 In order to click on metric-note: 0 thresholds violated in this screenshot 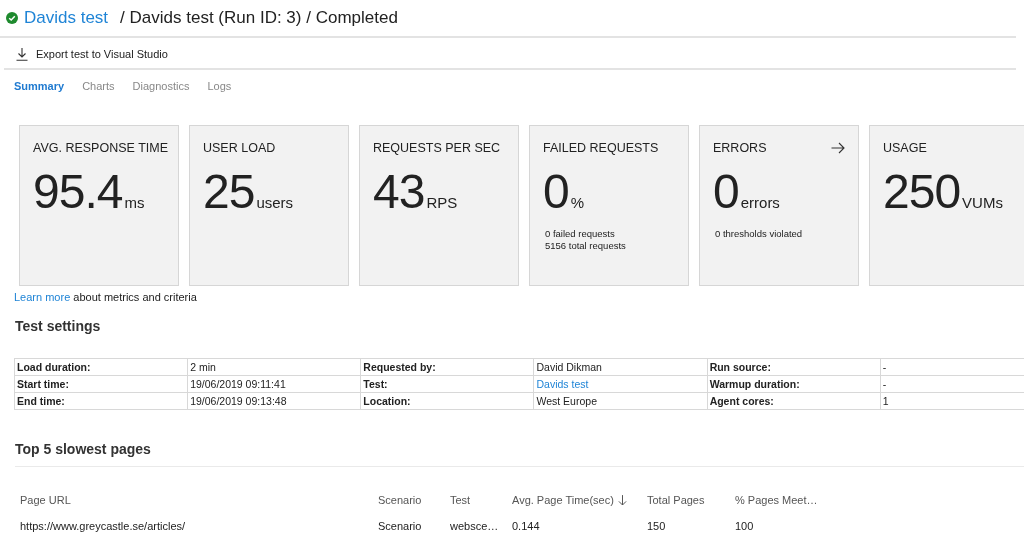, I will do `click(759, 234)`.